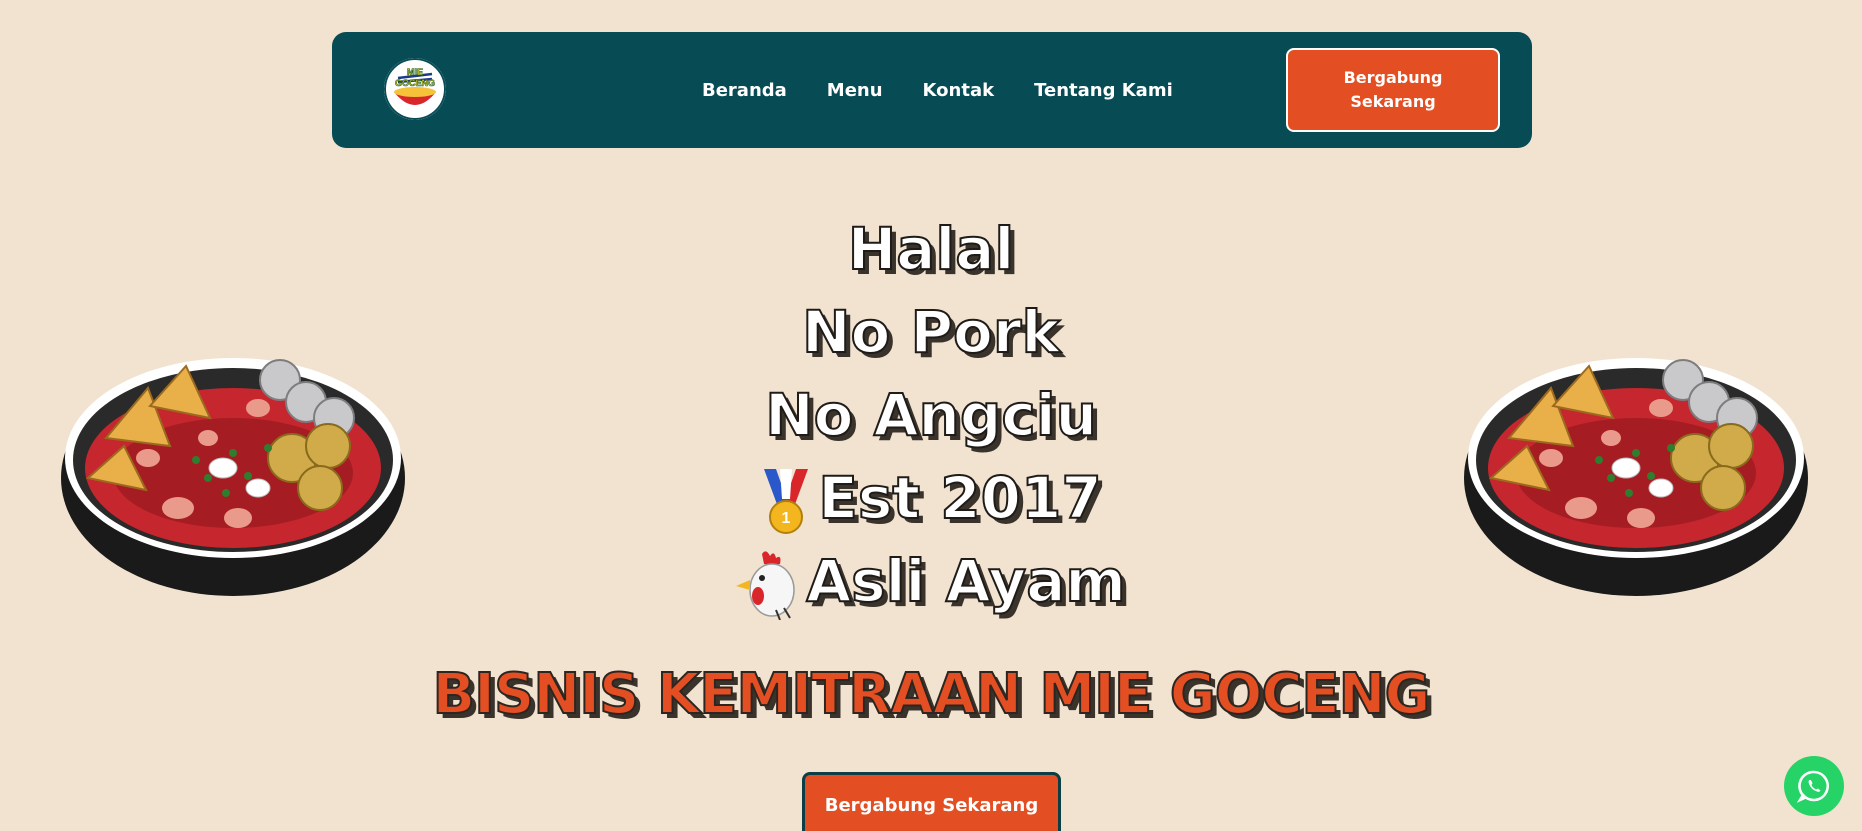 The height and width of the screenshot is (831, 1862). I want to click on feature-asli-ayam: Asli Ayam, so click(931, 583).